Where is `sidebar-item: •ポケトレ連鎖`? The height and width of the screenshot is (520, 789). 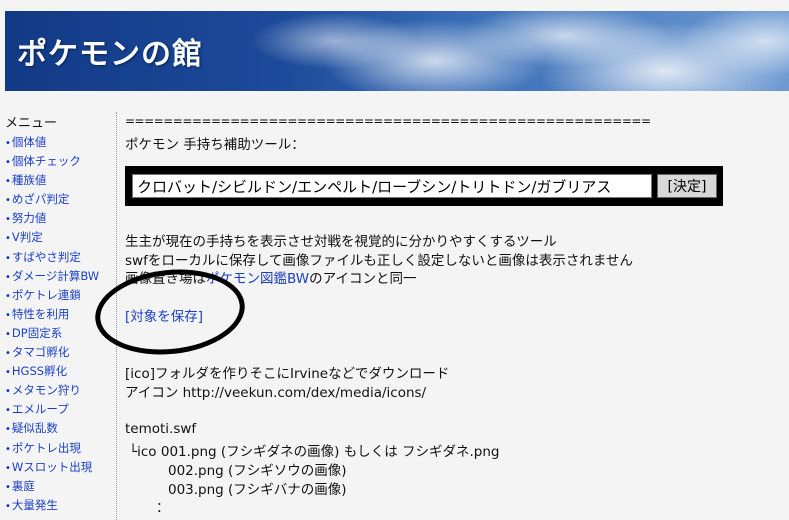 sidebar-item: •ポケトレ連鎖 is located at coordinates (58, 295).